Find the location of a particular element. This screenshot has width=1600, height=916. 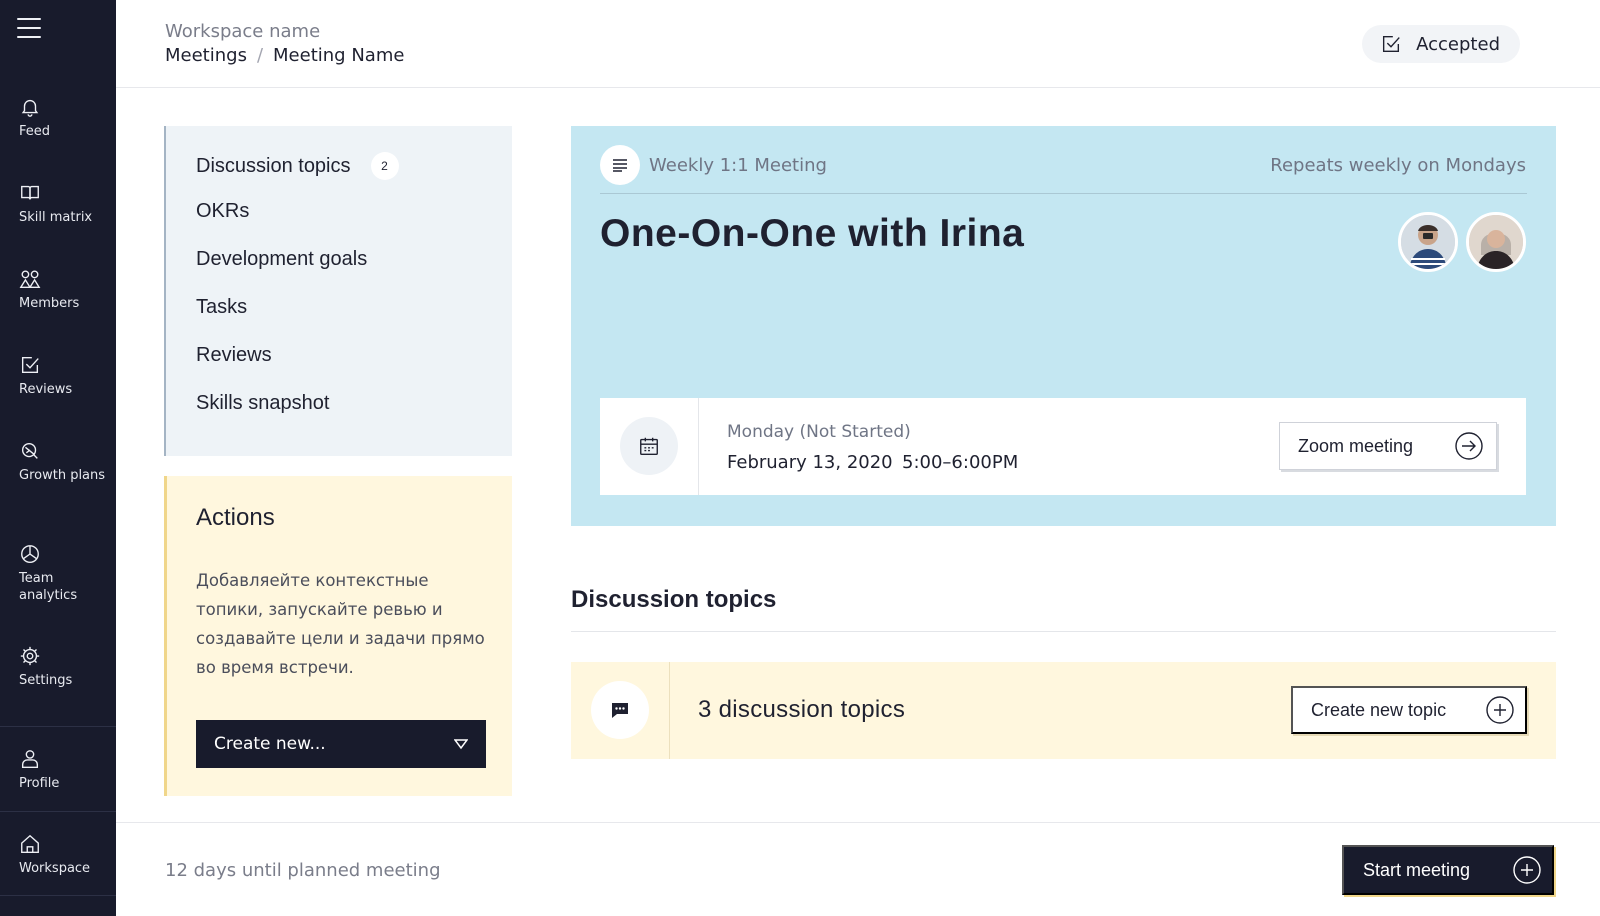

sidebar-item-label: Team analytics is located at coordinates (48, 587).